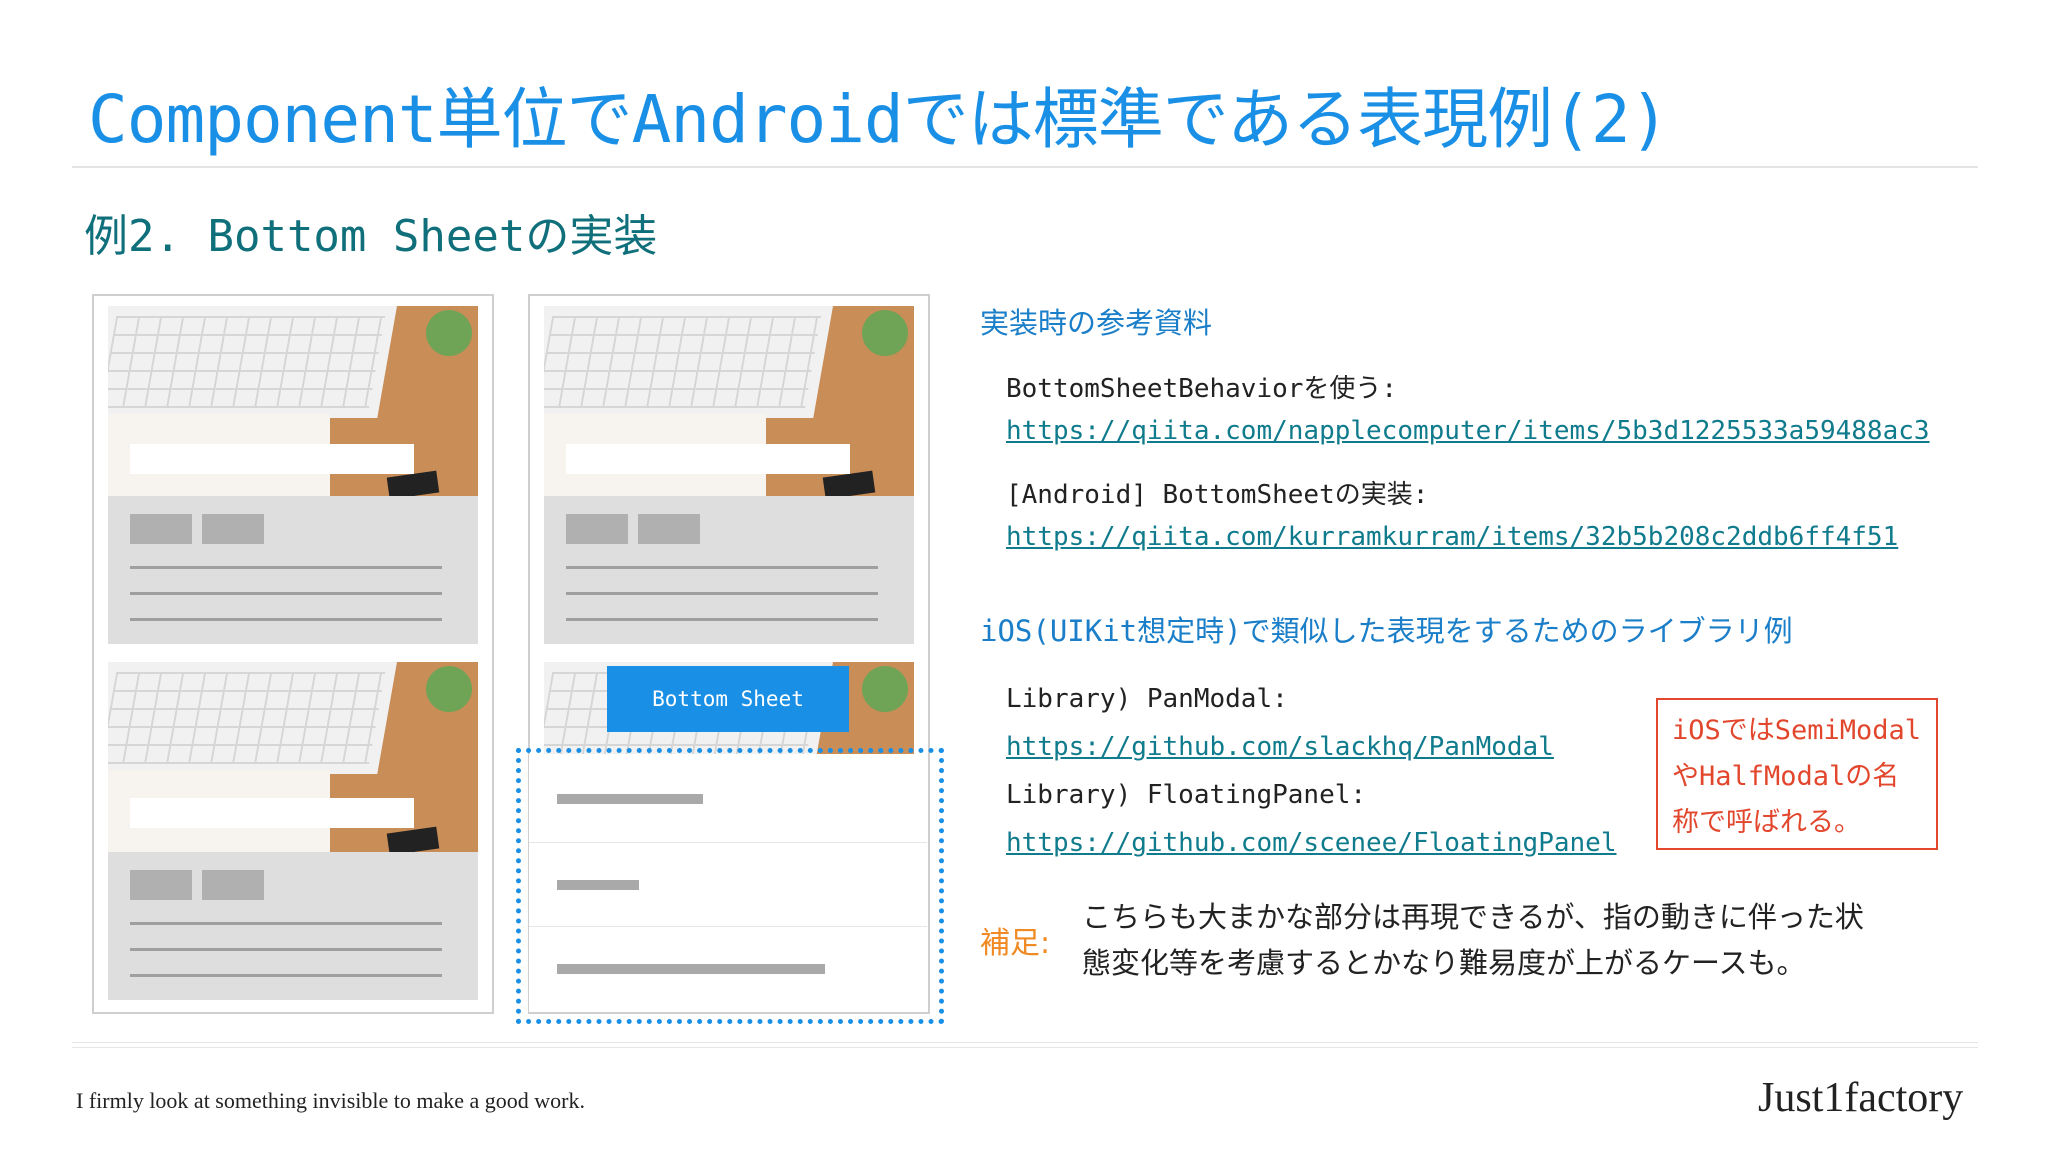  I want to click on note-line: やHalfModalの名, so click(1786, 776).